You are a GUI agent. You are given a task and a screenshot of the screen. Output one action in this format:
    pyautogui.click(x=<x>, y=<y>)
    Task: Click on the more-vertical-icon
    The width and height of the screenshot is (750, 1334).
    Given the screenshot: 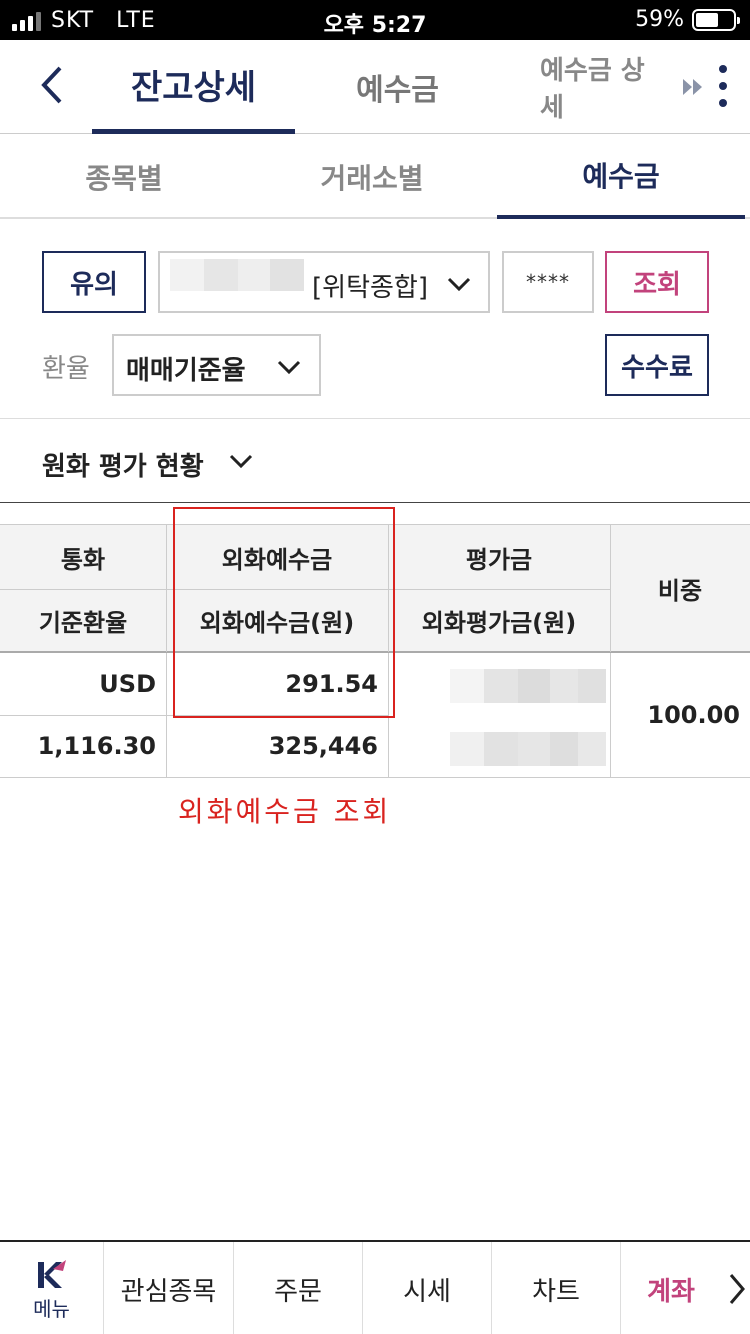 What is the action you would take?
    pyautogui.click(x=723, y=86)
    